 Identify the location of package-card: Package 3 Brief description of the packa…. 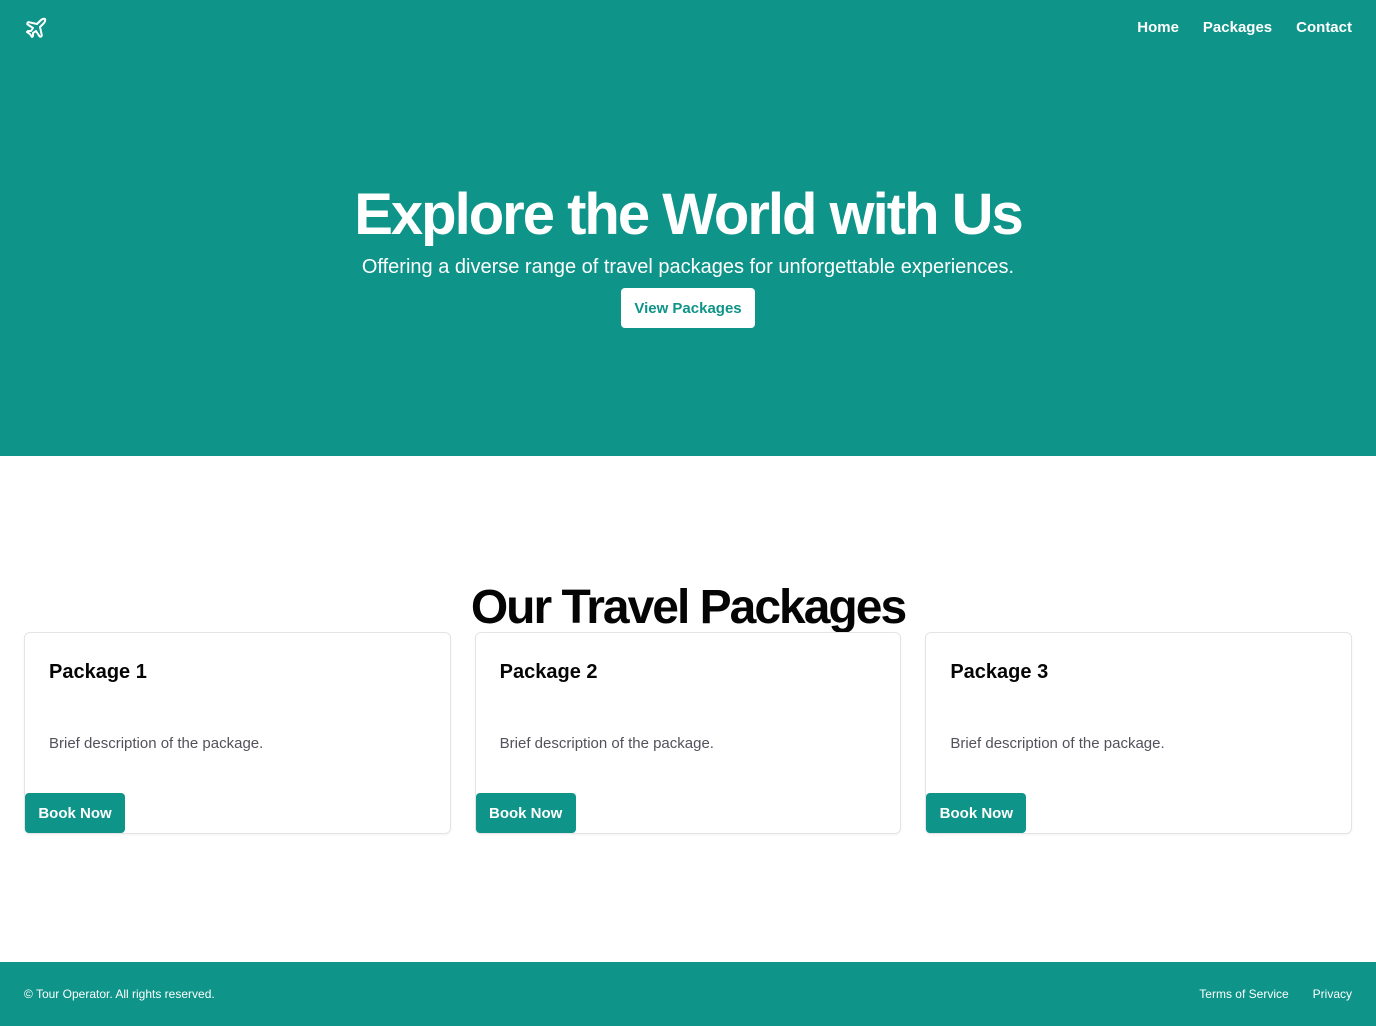
(1139, 733).